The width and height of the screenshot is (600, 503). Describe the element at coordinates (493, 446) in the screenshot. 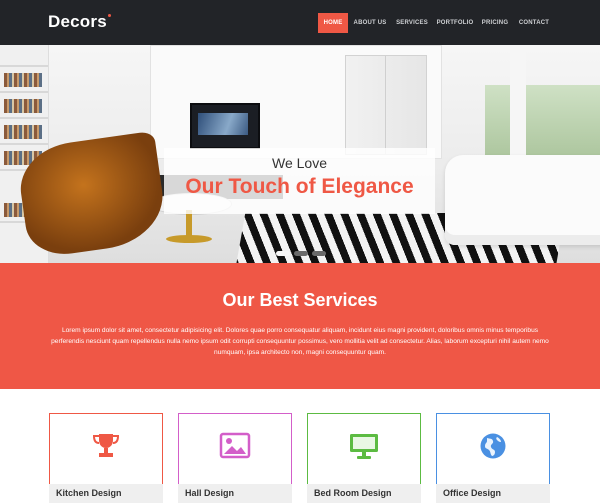

I see `globe-icon` at that location.